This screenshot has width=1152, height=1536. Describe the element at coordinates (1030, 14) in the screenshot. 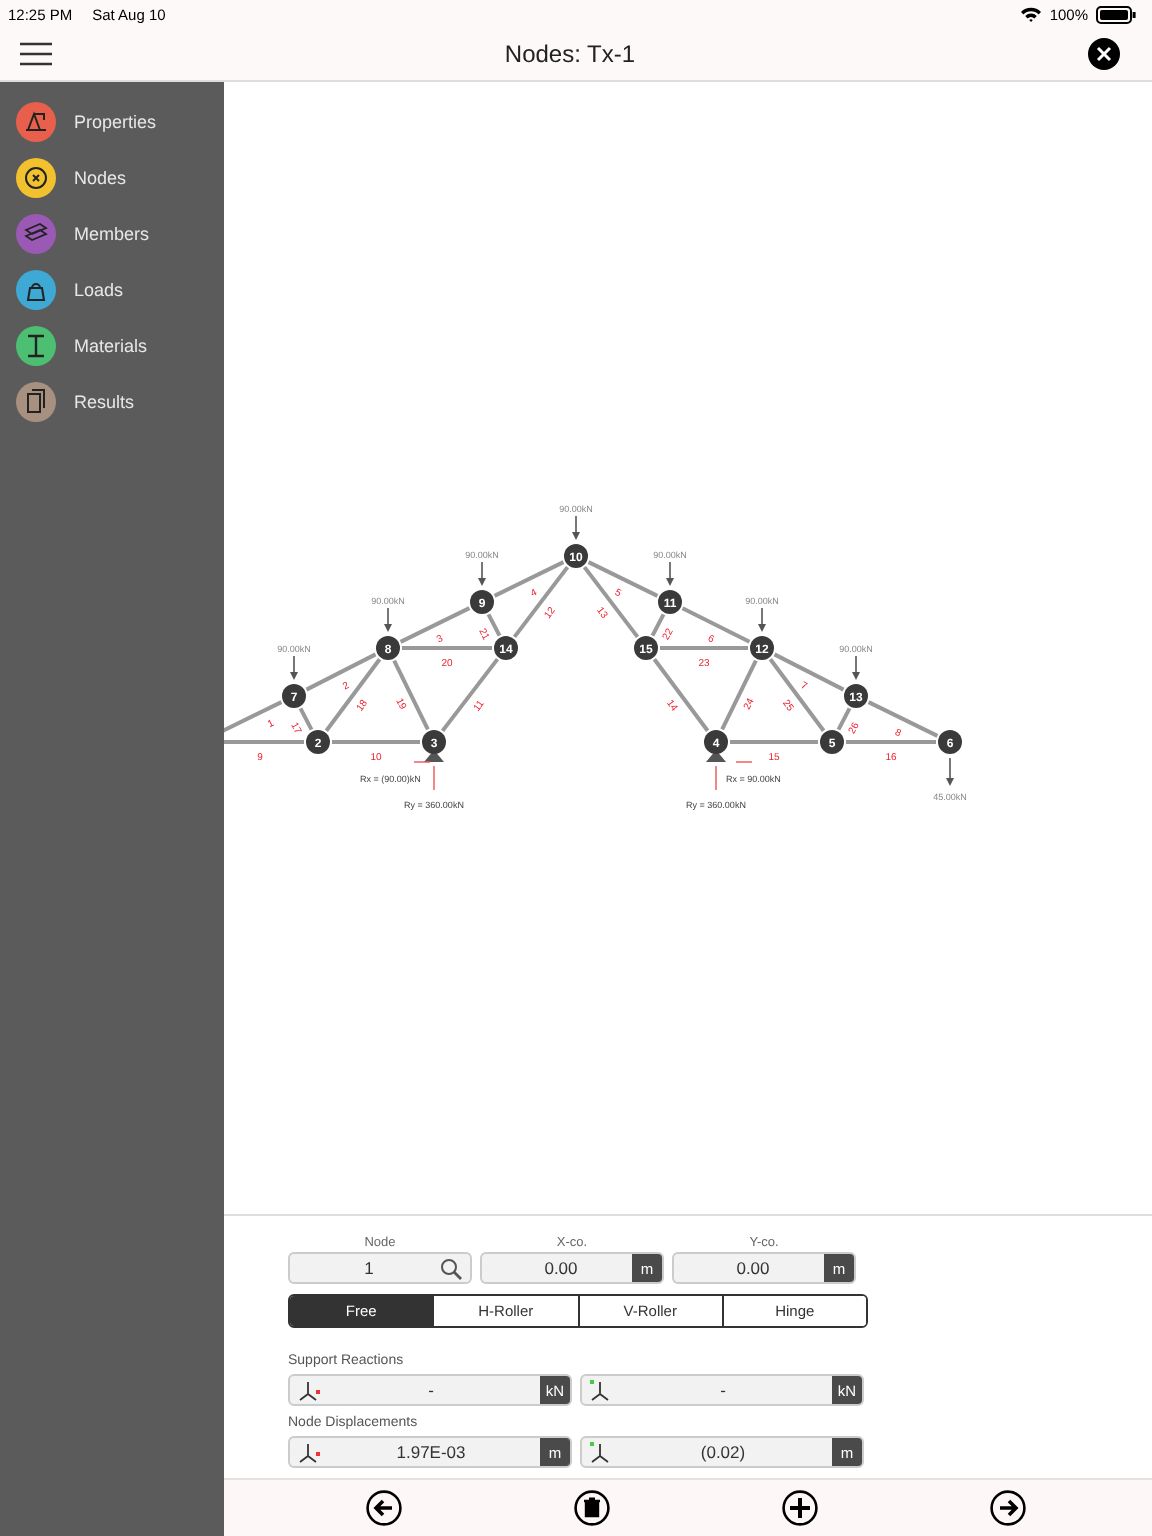

I see `wifi-icon` at that location.